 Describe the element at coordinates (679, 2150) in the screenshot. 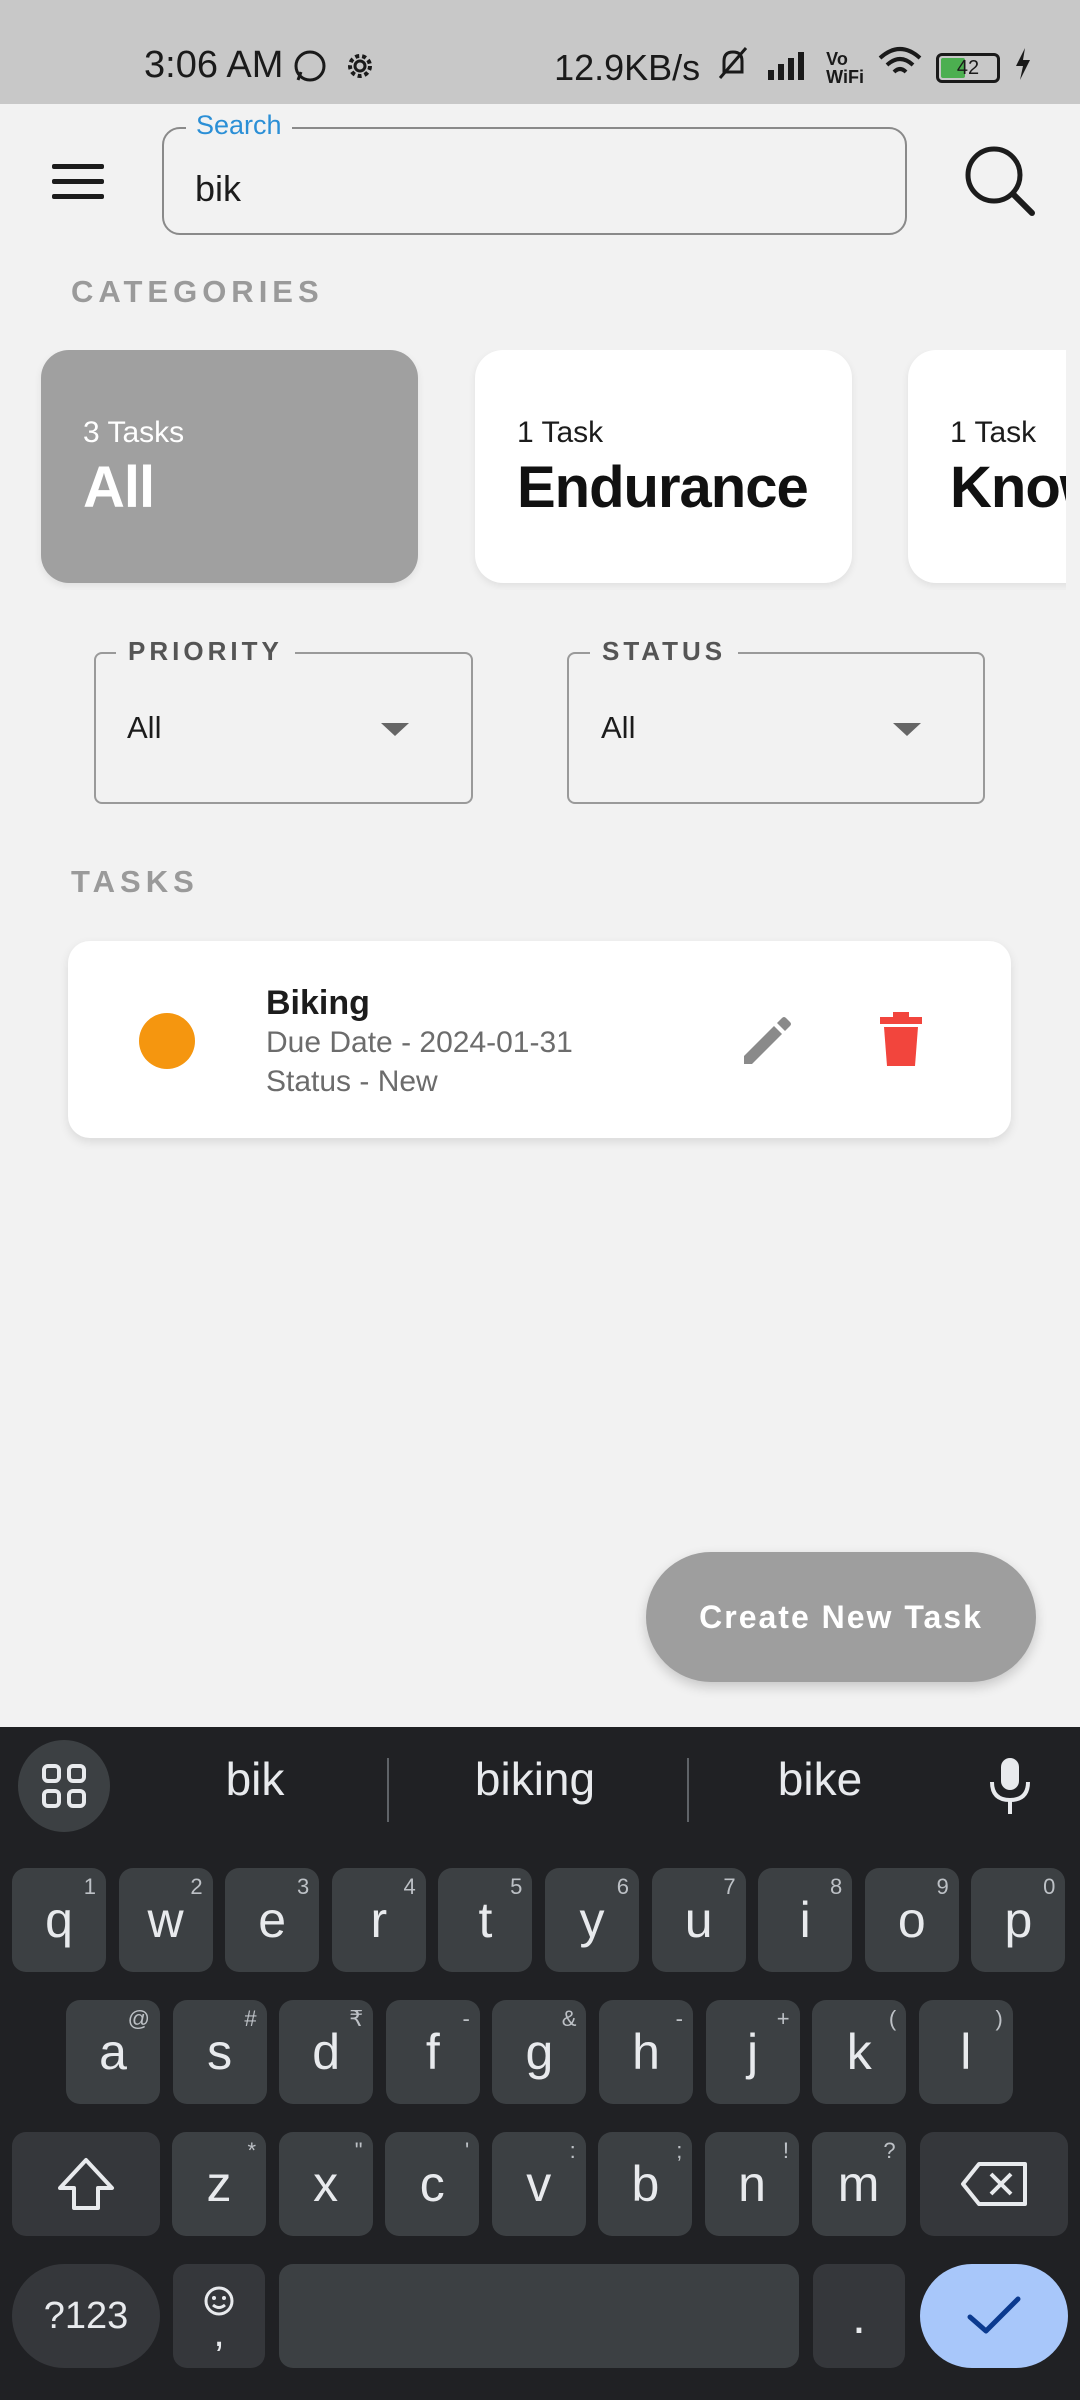

I see `key-hint: ;` at that location.